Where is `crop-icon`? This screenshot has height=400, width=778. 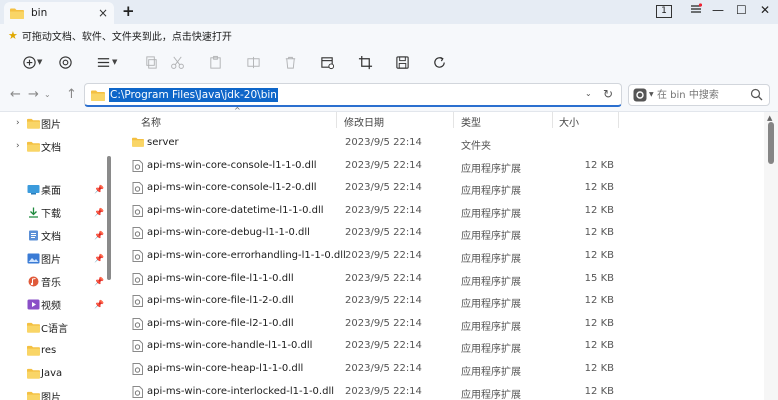
crop-icon is located at coordinates (365, 62).